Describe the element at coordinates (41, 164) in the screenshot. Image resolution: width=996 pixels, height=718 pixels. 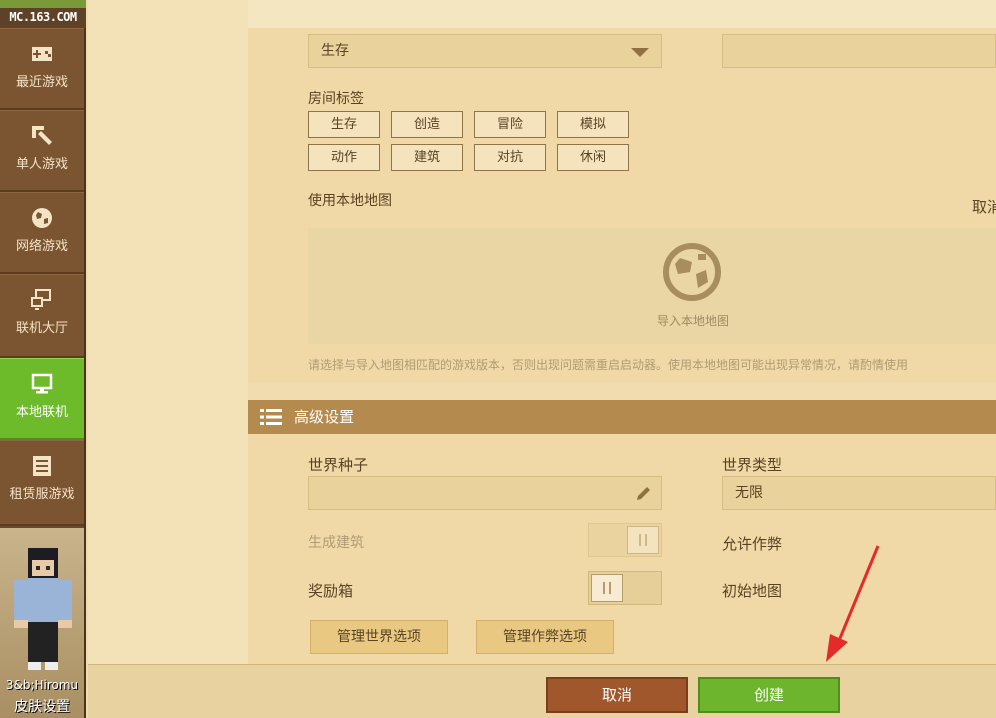
I see `sidebar-item-label: 单人游戏` at that location.